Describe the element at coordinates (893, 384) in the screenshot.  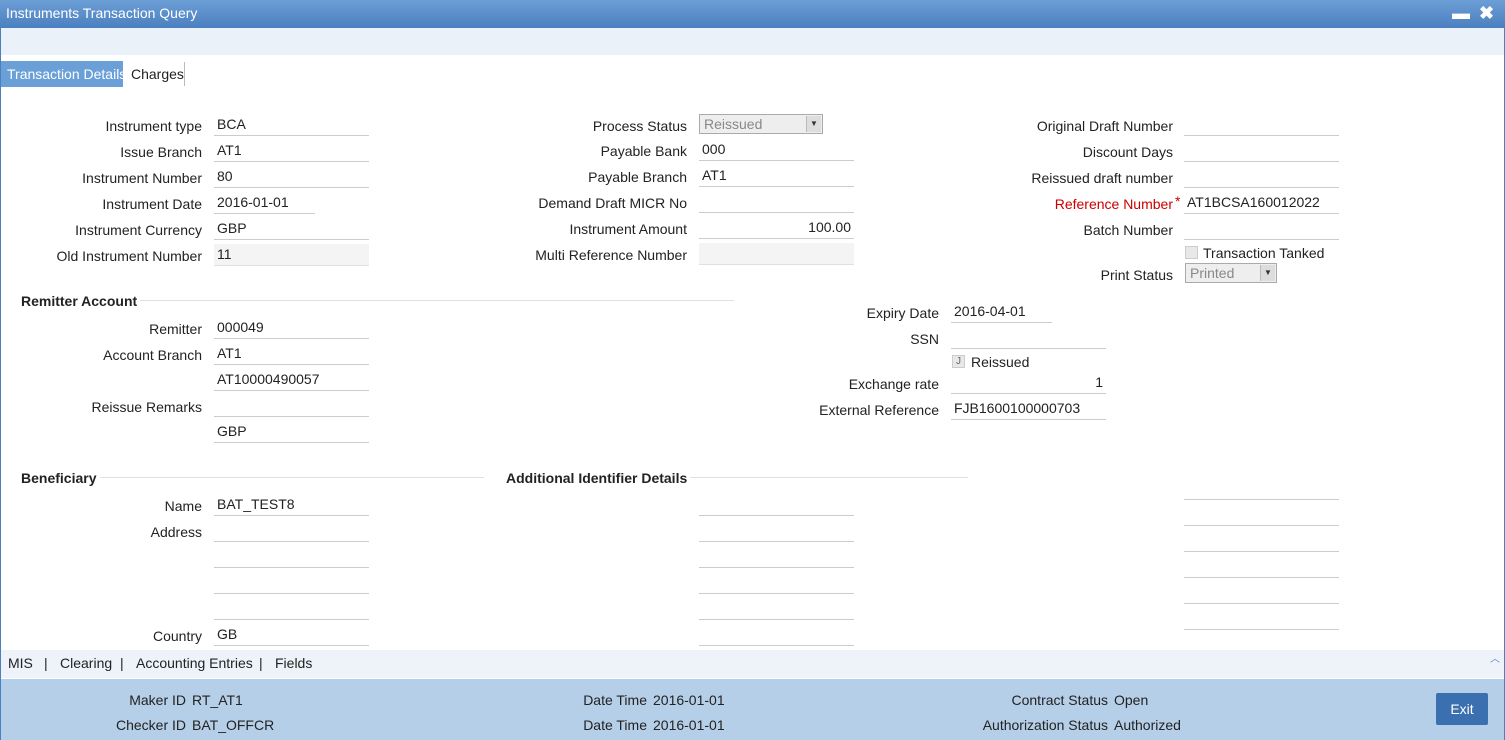
I see `exchange-rate-label: Exchange rate` at that location.